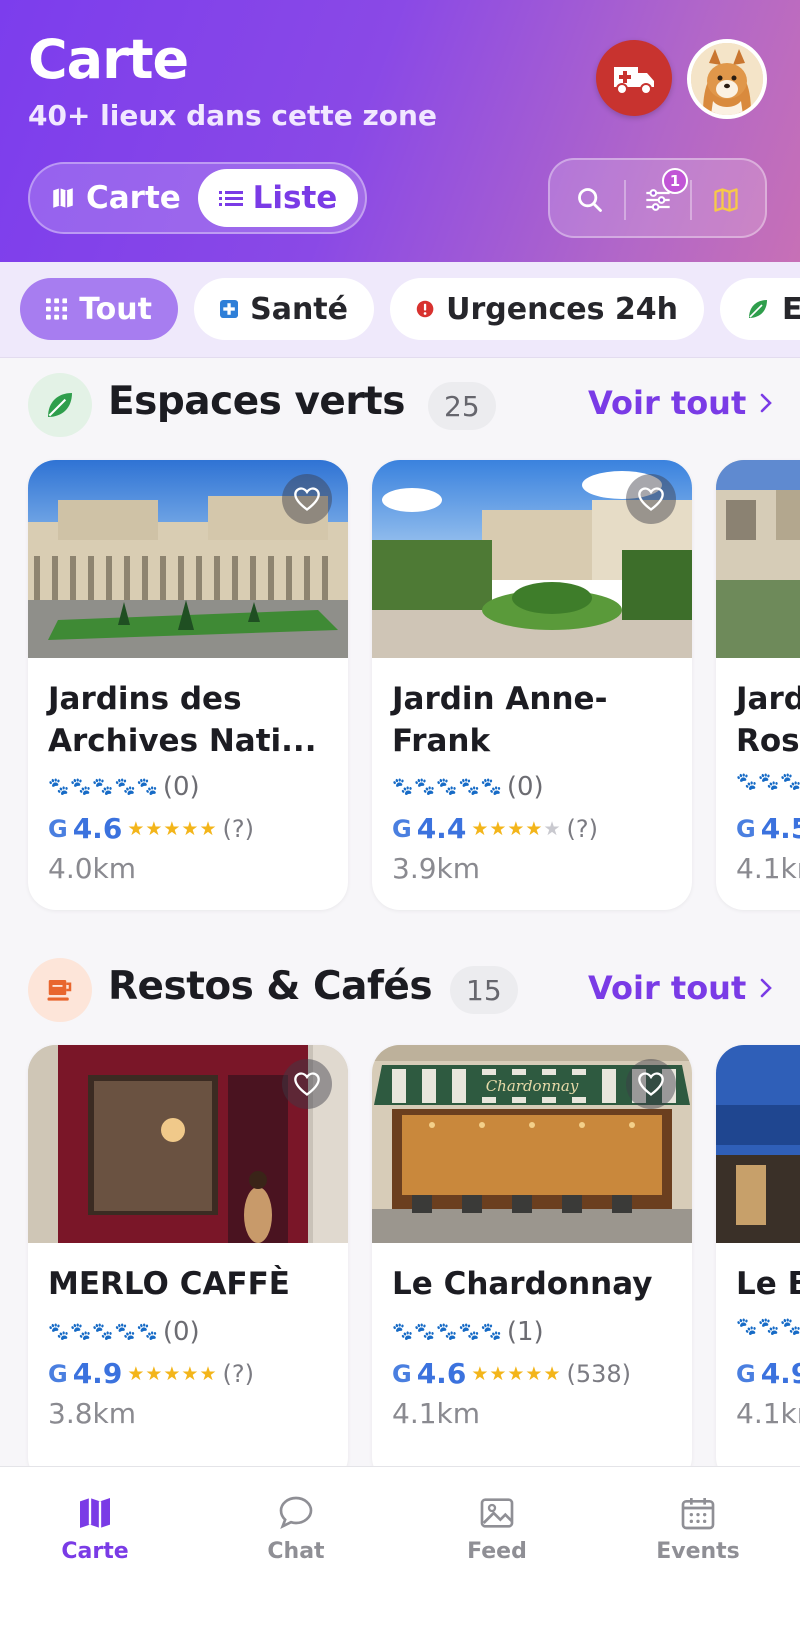 The height and width of the screenshot is (1630, 800). Describe the element at coordinates (296, 1551) in the screenshot. I see `nav-label: Chat` at that location.